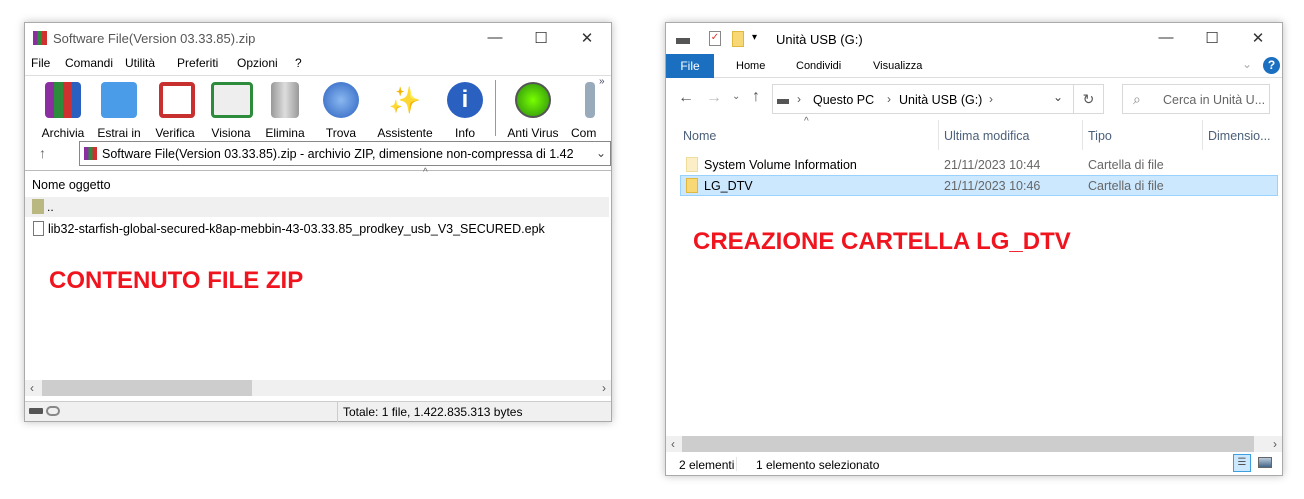 The image size is (1304, 499). What do you see at coordinates (465, 100) in the screenshot?
I see `info-icon: i` at bounding box center [465, 100].